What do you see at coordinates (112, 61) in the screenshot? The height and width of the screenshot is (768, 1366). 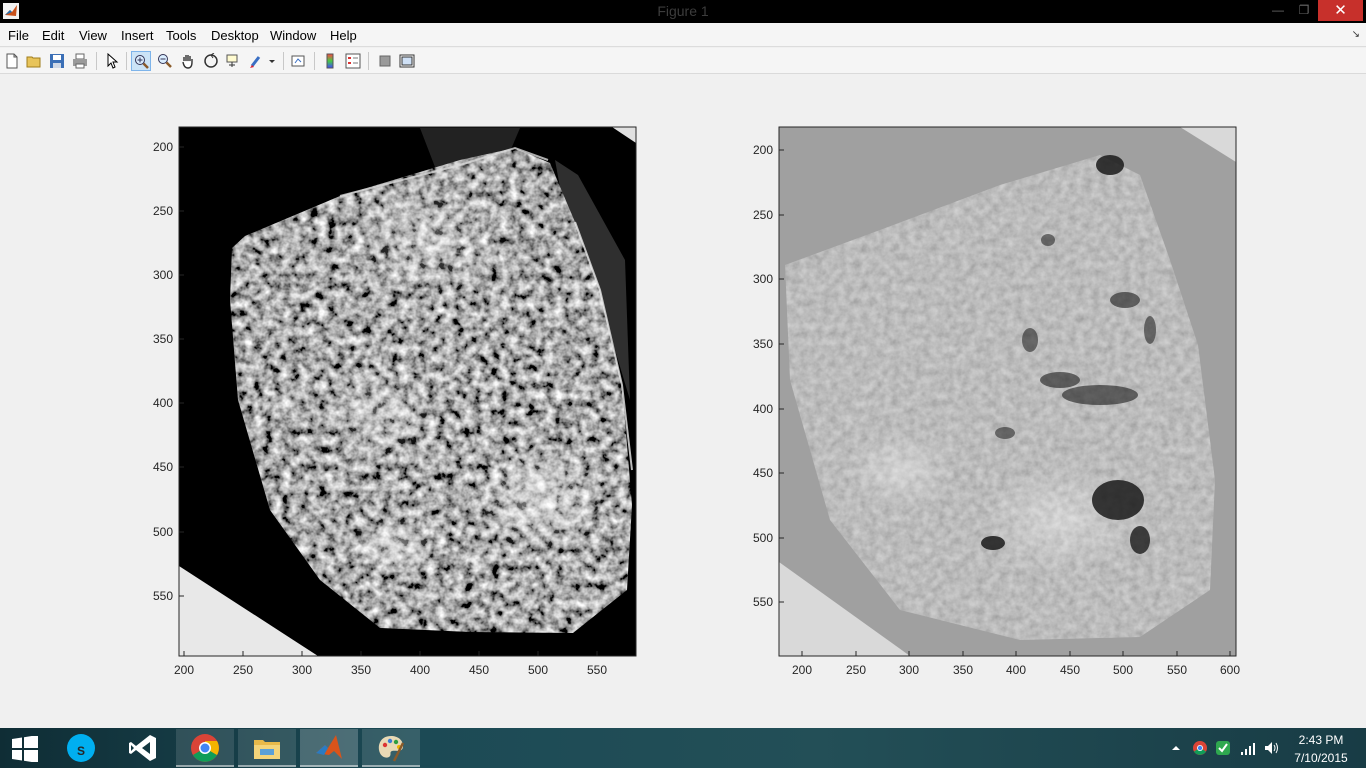 I see `edit-plot-icon` at bounding box center [112, 61].